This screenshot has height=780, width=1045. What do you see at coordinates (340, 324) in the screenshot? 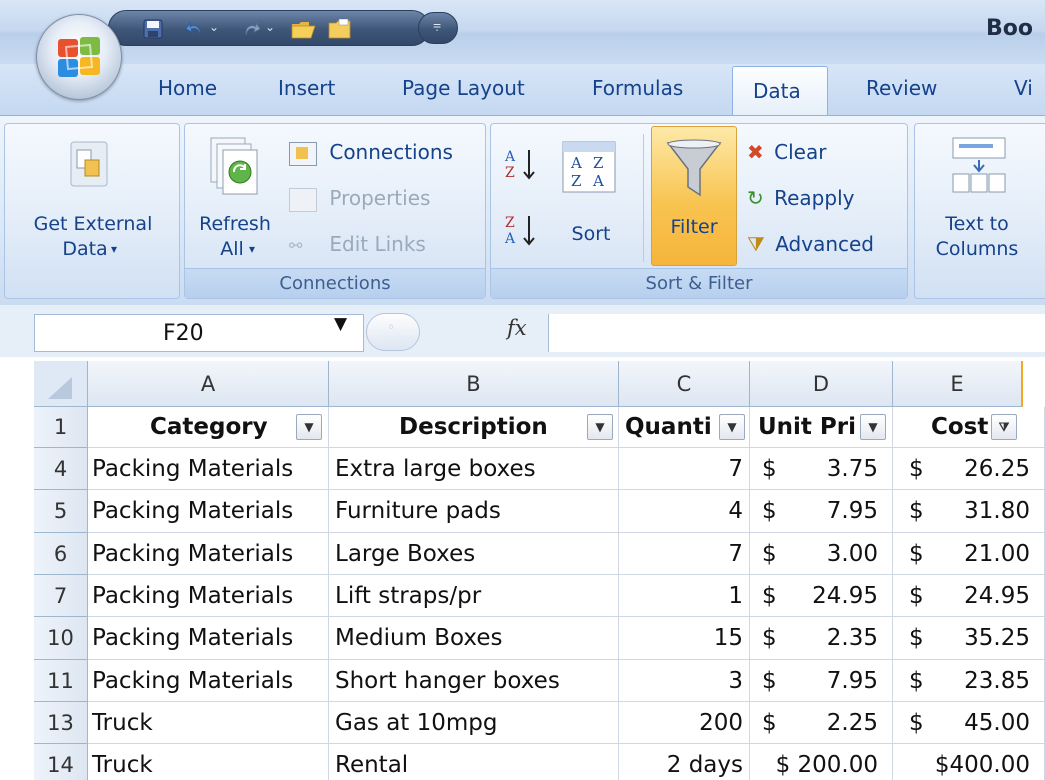
I see `name-box-dropdown-icon: ▼` at bounding box center [340, 324].